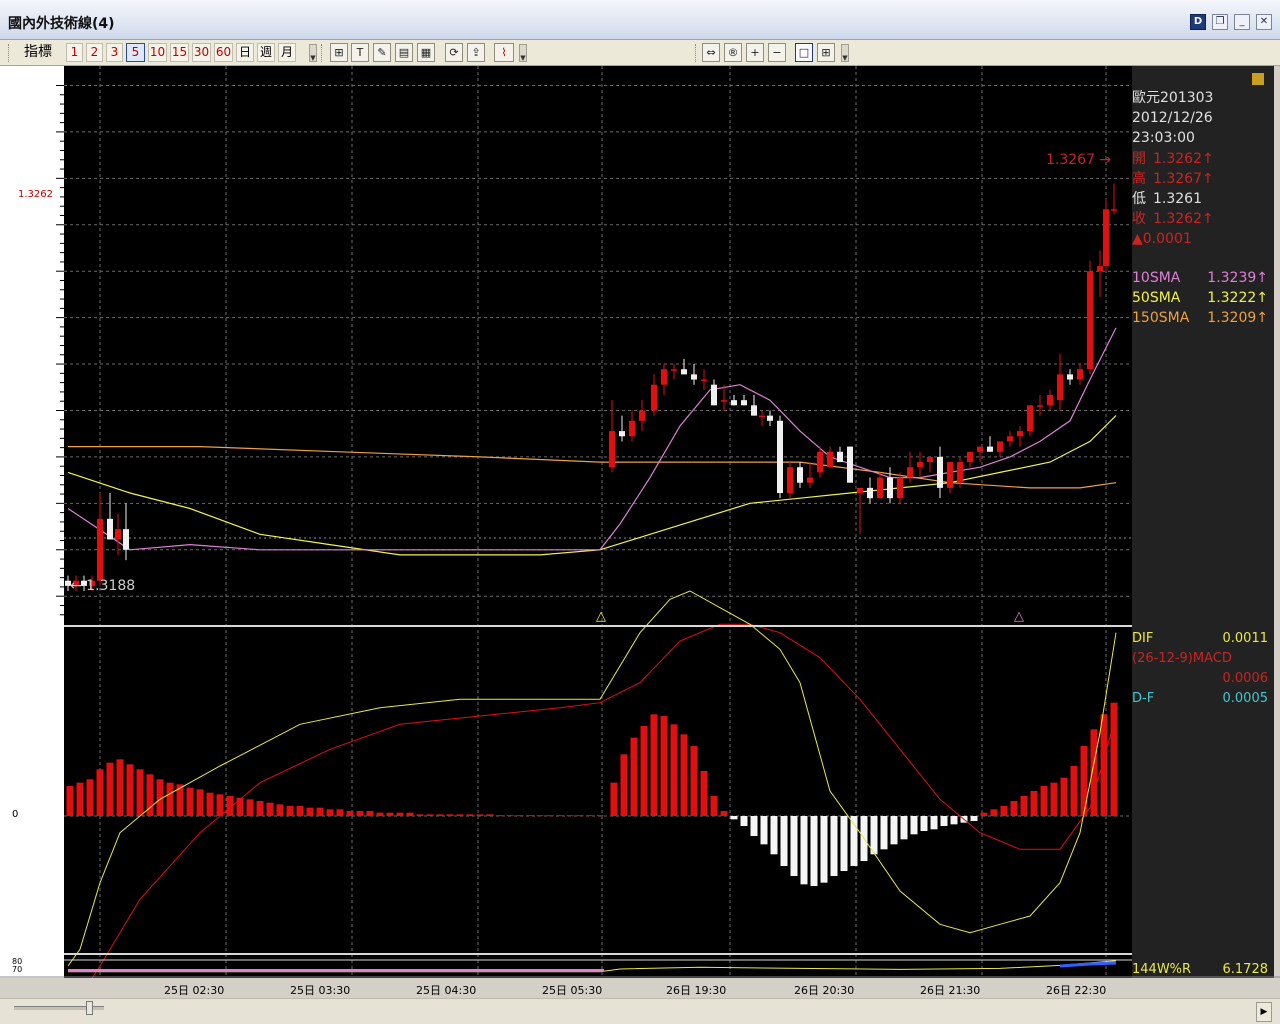 The image size is (1280, 1024). Describe the element at coordinates (360, 52) in the screenshot. I see `text-tool-icon: T` at that location.